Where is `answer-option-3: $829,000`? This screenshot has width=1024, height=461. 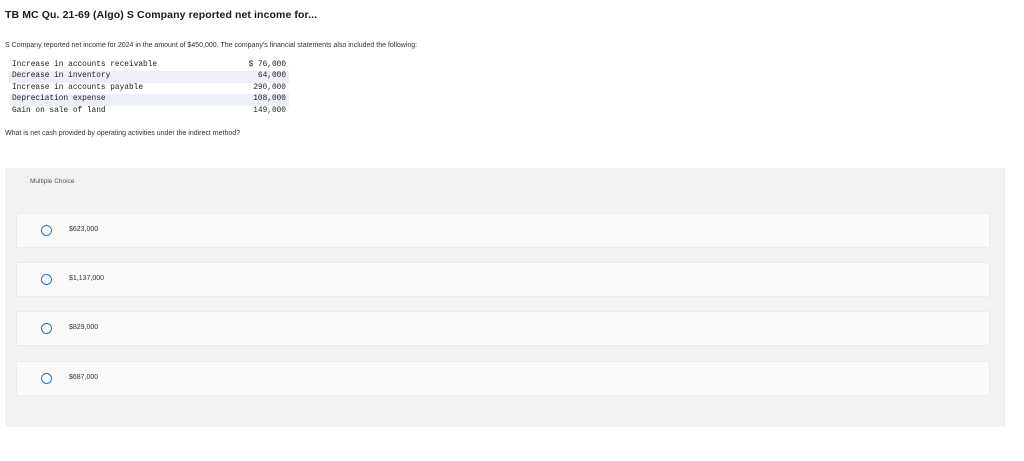
answer-option-3: $829,000 is located at coordinates (503, 328).